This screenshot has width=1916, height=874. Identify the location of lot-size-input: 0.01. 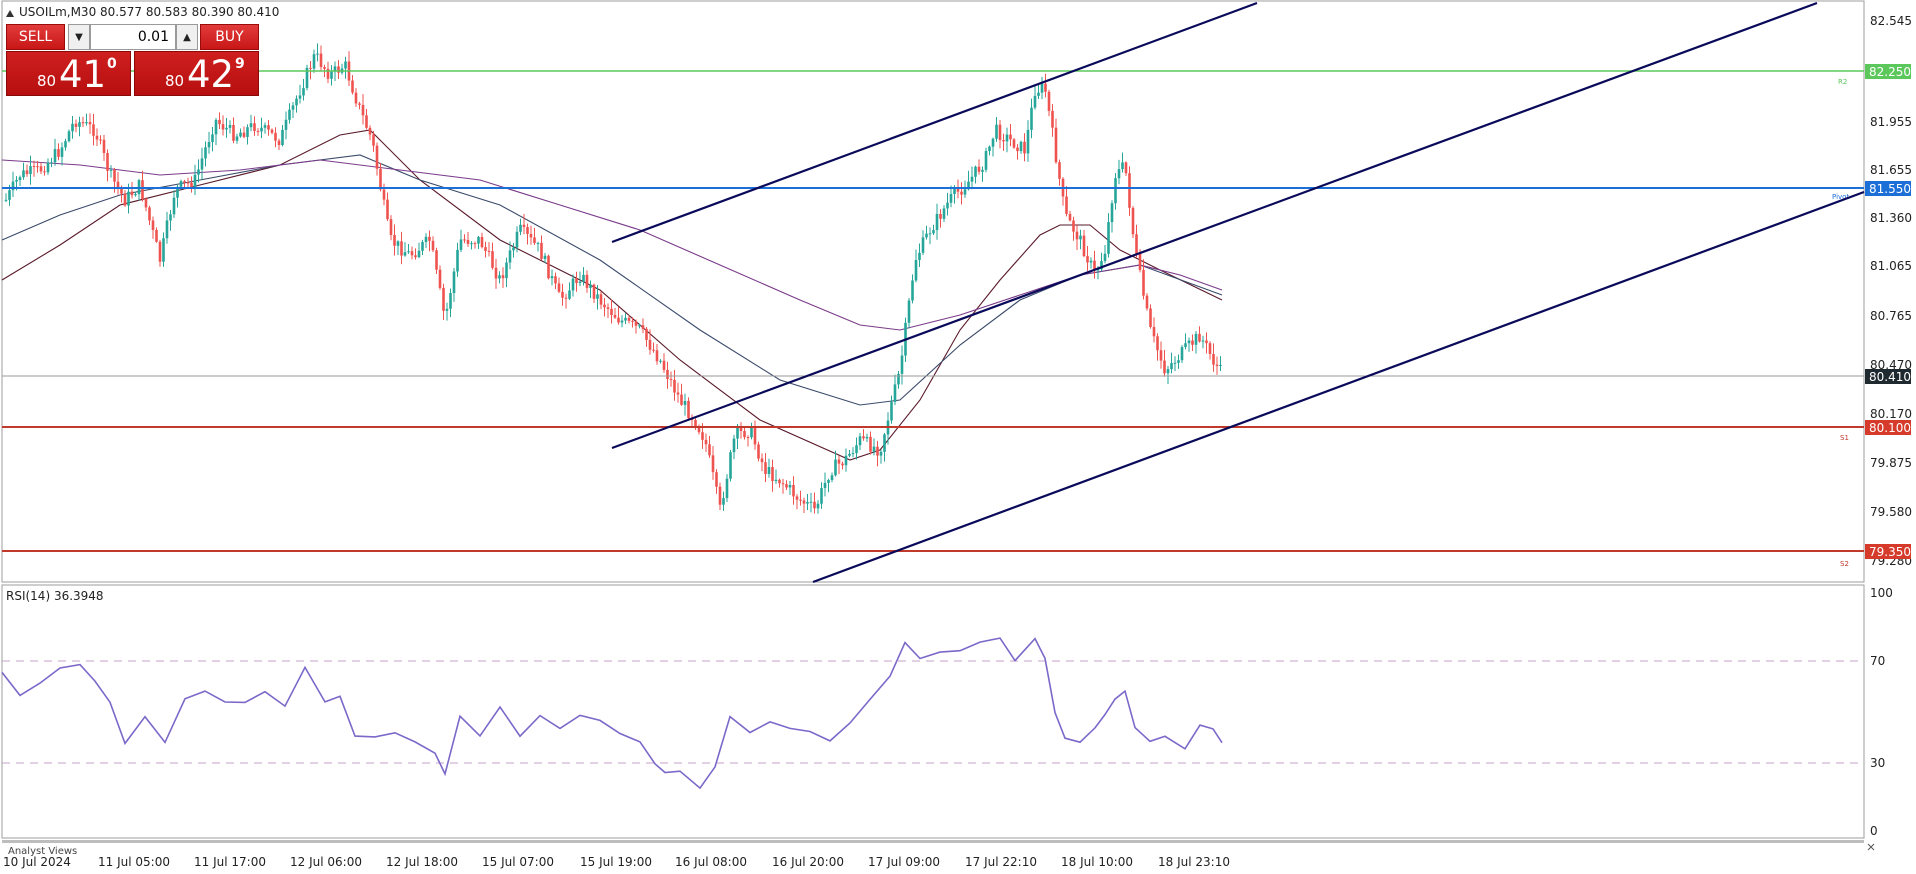
(133, 37).